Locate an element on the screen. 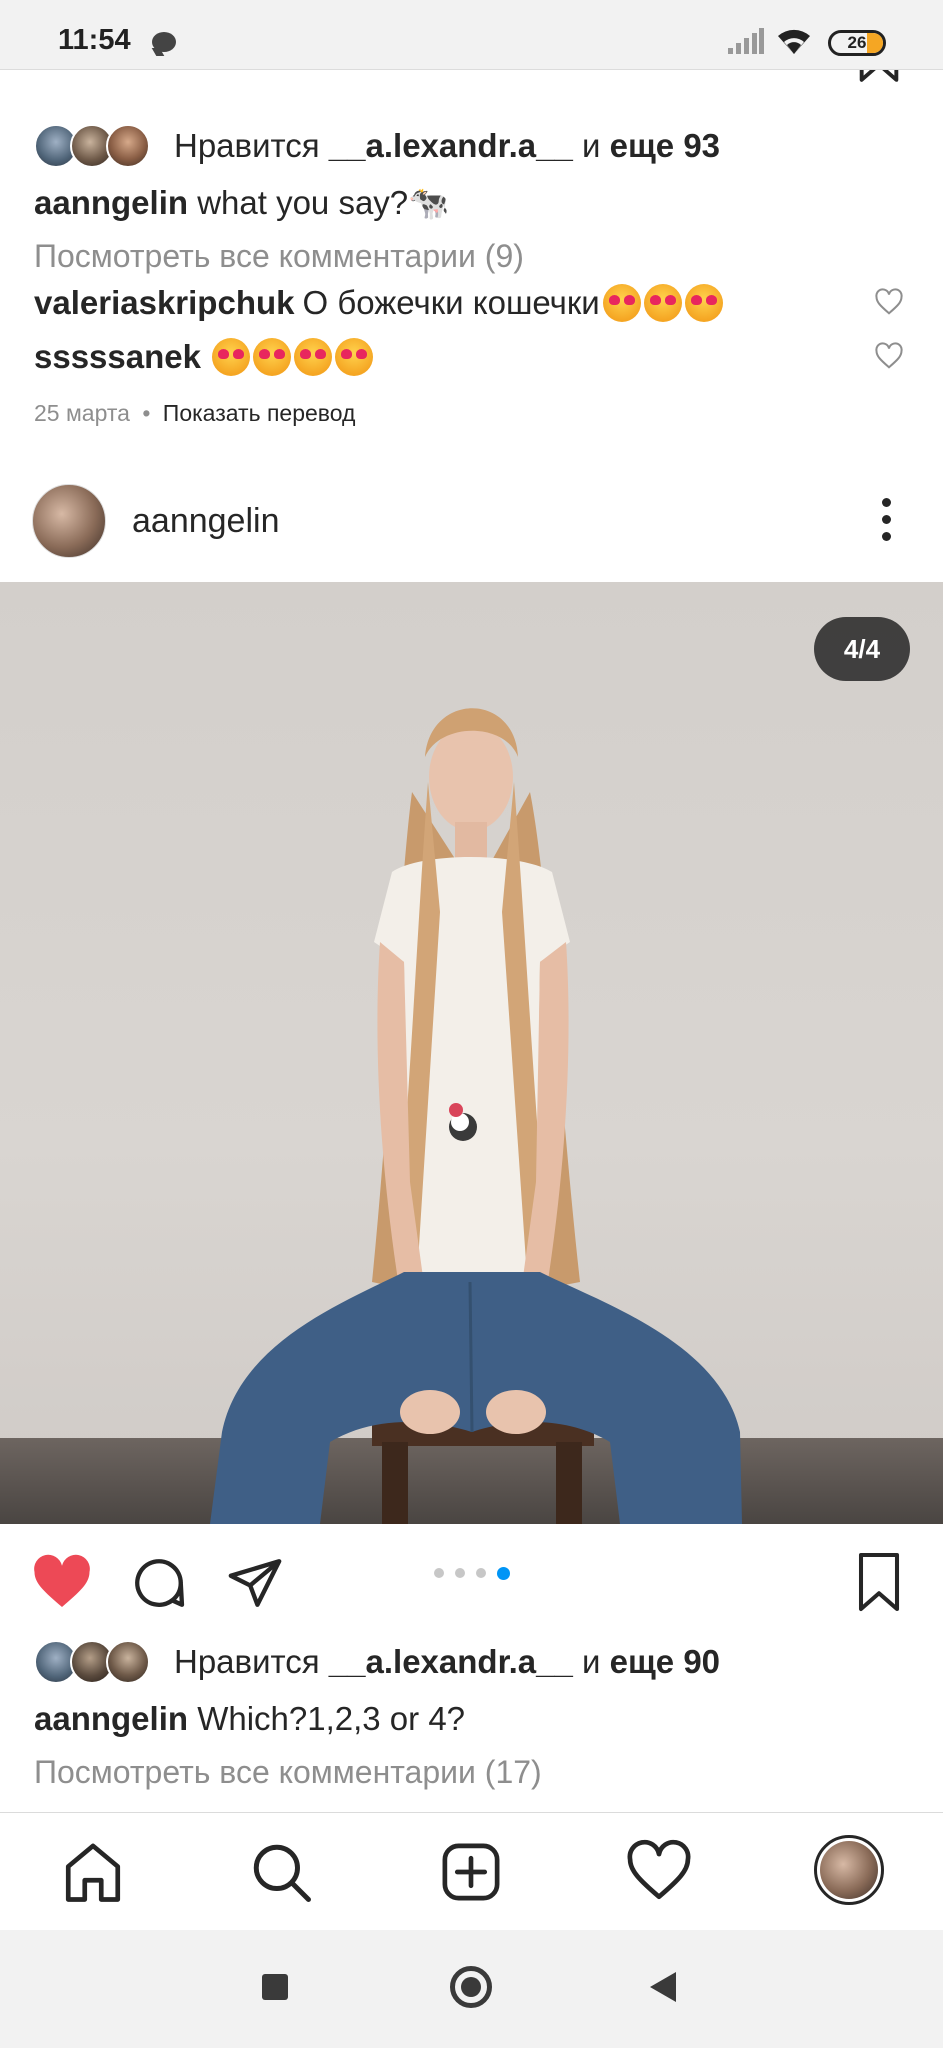 This screenshot has height=2048, width=943. likes-count: еще 90 is located at coordinates (665, 1661).